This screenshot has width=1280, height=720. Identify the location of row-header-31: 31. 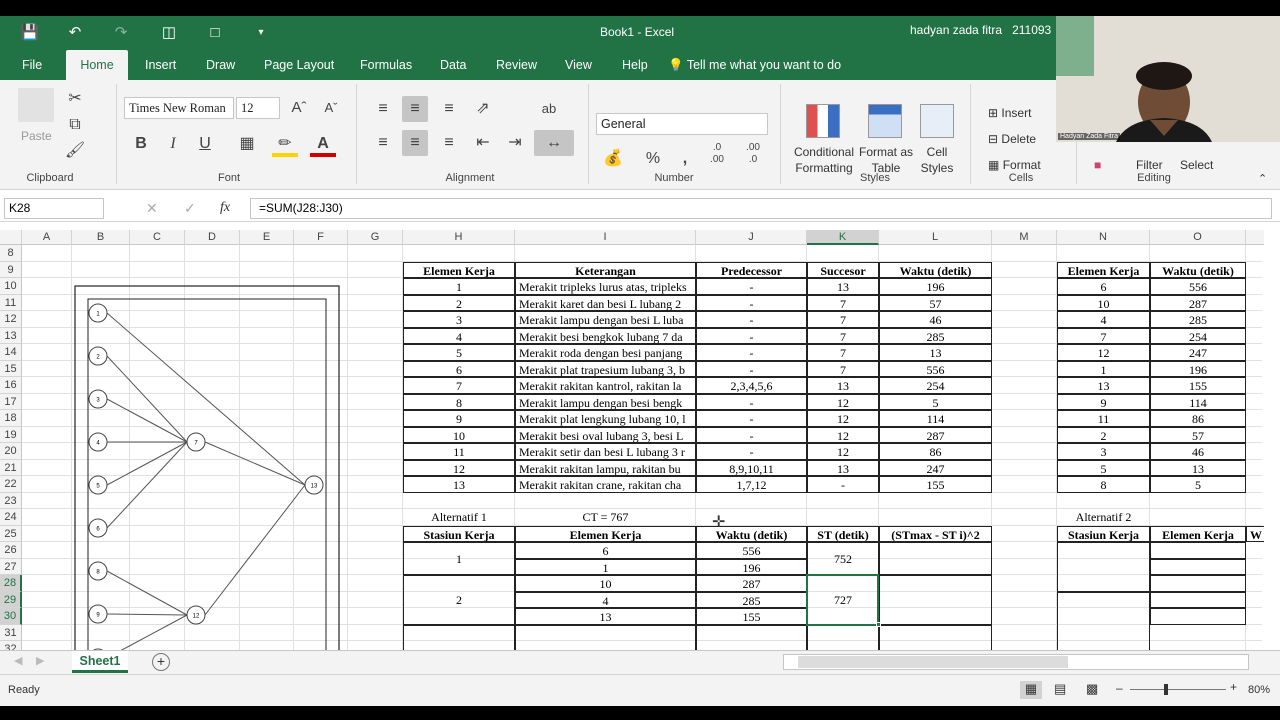
(11, 632).